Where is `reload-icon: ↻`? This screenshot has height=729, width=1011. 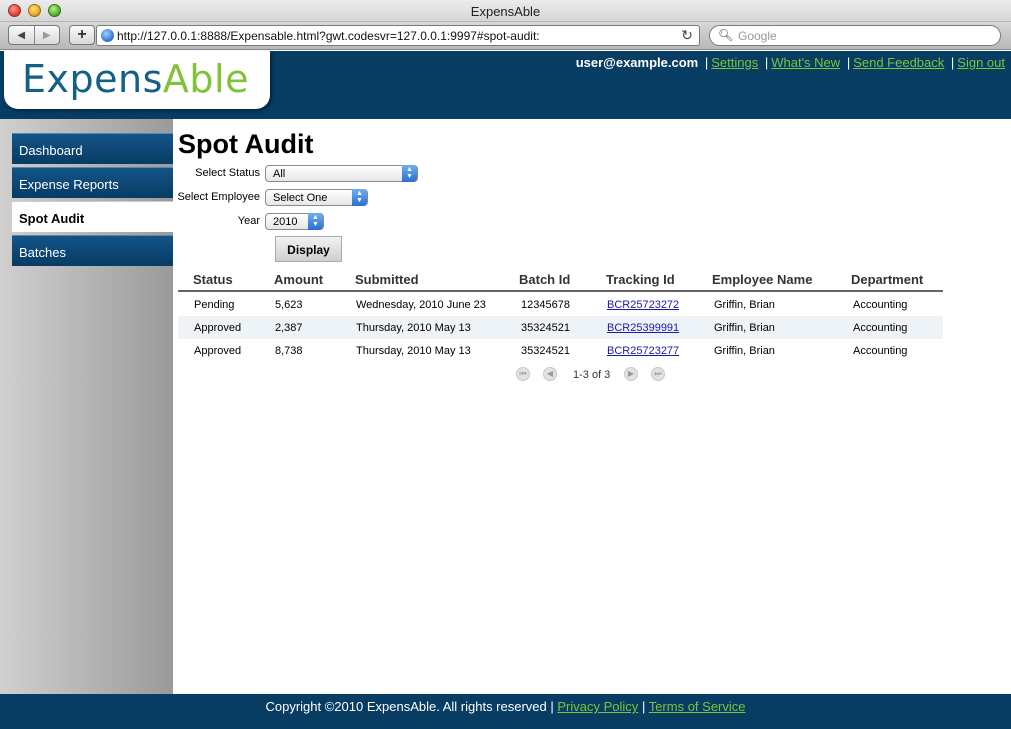
reload-icon: ↻ is located at coordinates (687, 35).